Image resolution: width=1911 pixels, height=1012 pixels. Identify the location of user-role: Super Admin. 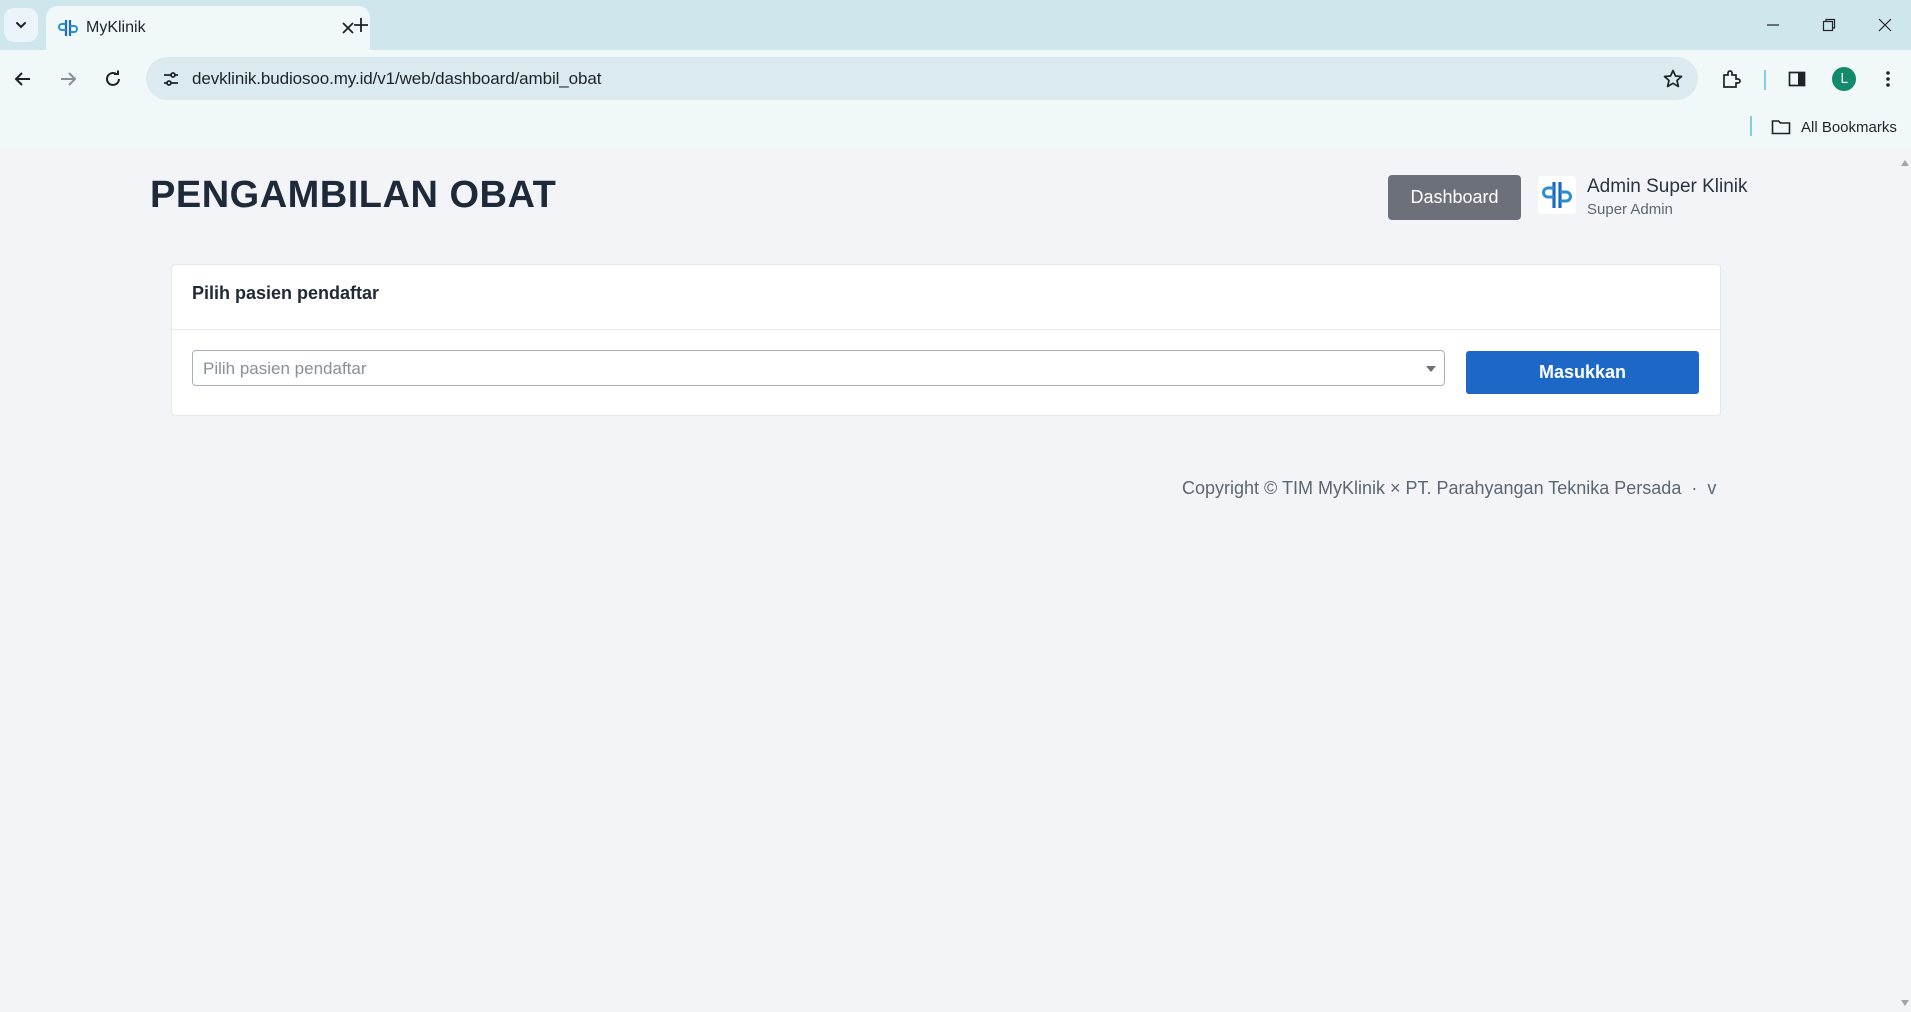
(1630, 209).